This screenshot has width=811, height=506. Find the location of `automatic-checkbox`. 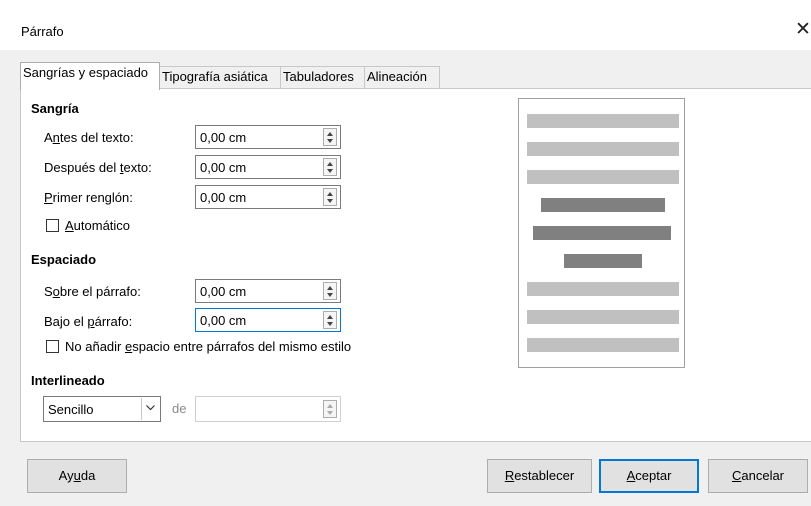

automatic-checkbox is located at coordinates (52, 225).